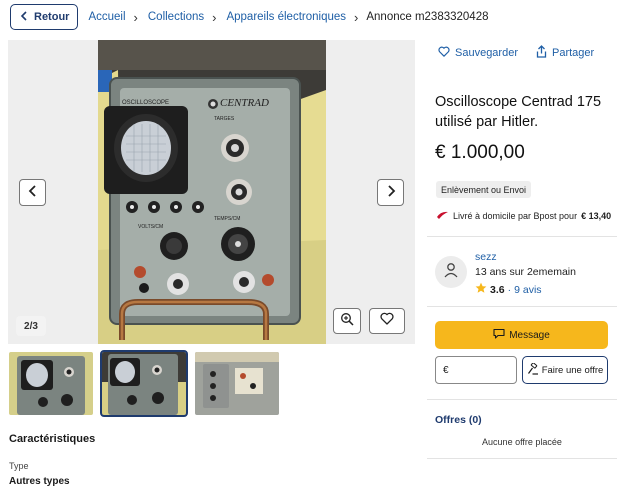 The image size is (628, 499). What do you see at coordinates (19, 466) in the screenshot?
I see `type-label: Type` at bounding box center [19, 466].